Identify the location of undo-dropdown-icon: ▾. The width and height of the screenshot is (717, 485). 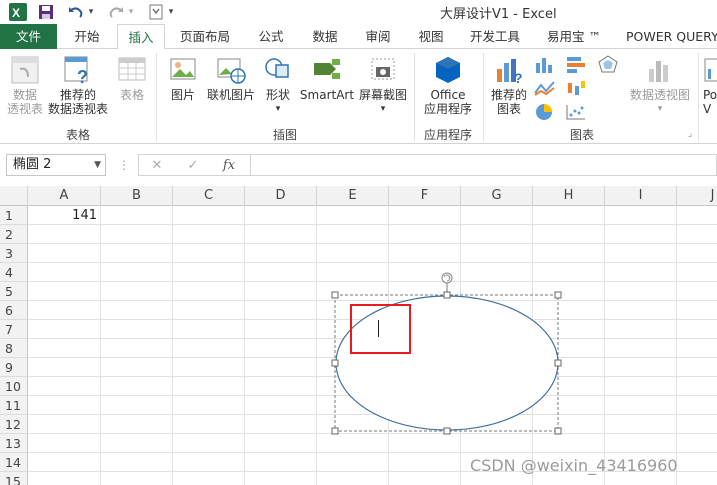
(91, 12).